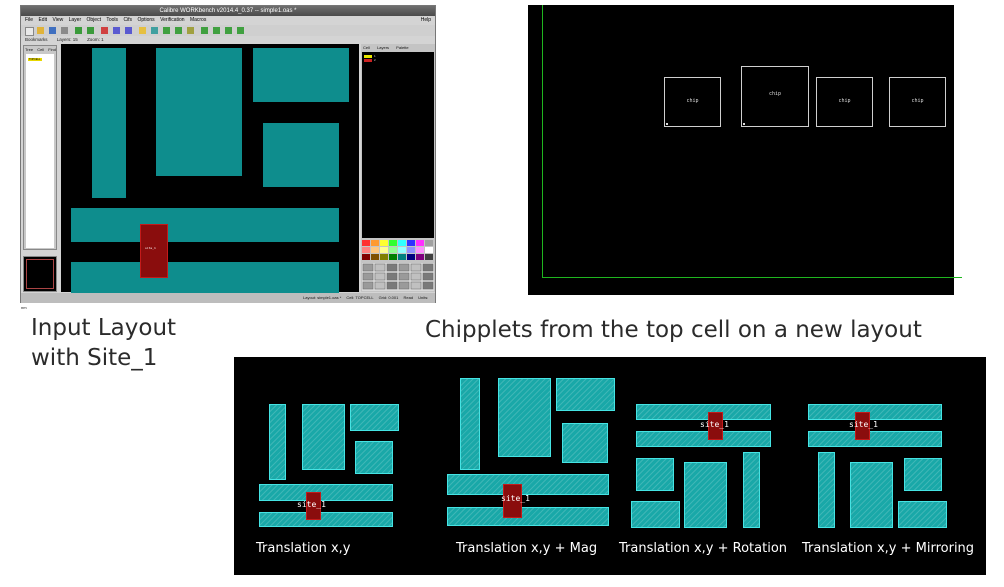 The image size is (1004, 587). Describe the element at coordinates (40, 49) in the screenshot. I see `tab-cell: Cell` at that location.